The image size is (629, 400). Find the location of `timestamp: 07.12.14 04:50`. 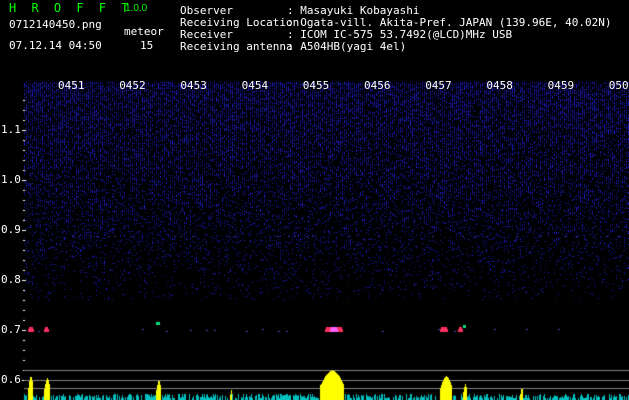

timestamp: 07.12.14 04:50 is located at coordinates (55, 45).